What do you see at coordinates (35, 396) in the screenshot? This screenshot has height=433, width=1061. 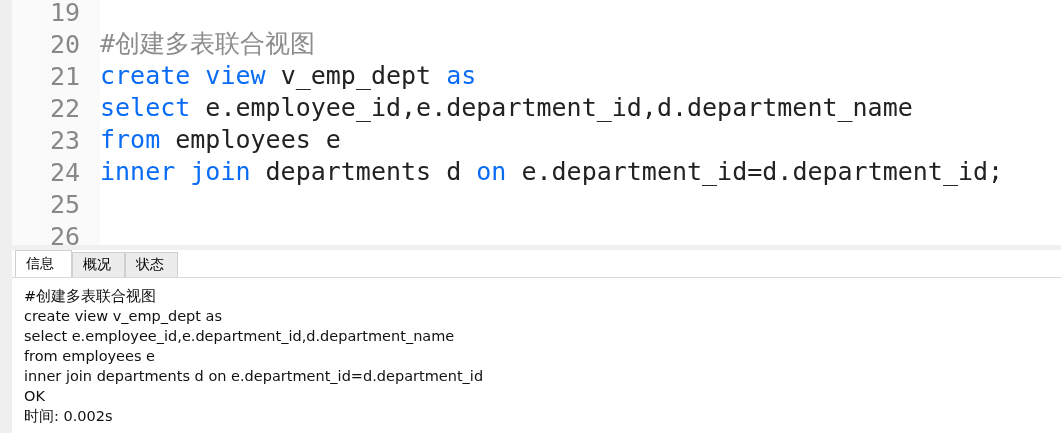 I see `message-line: OK` at bounding box center [35, 396].